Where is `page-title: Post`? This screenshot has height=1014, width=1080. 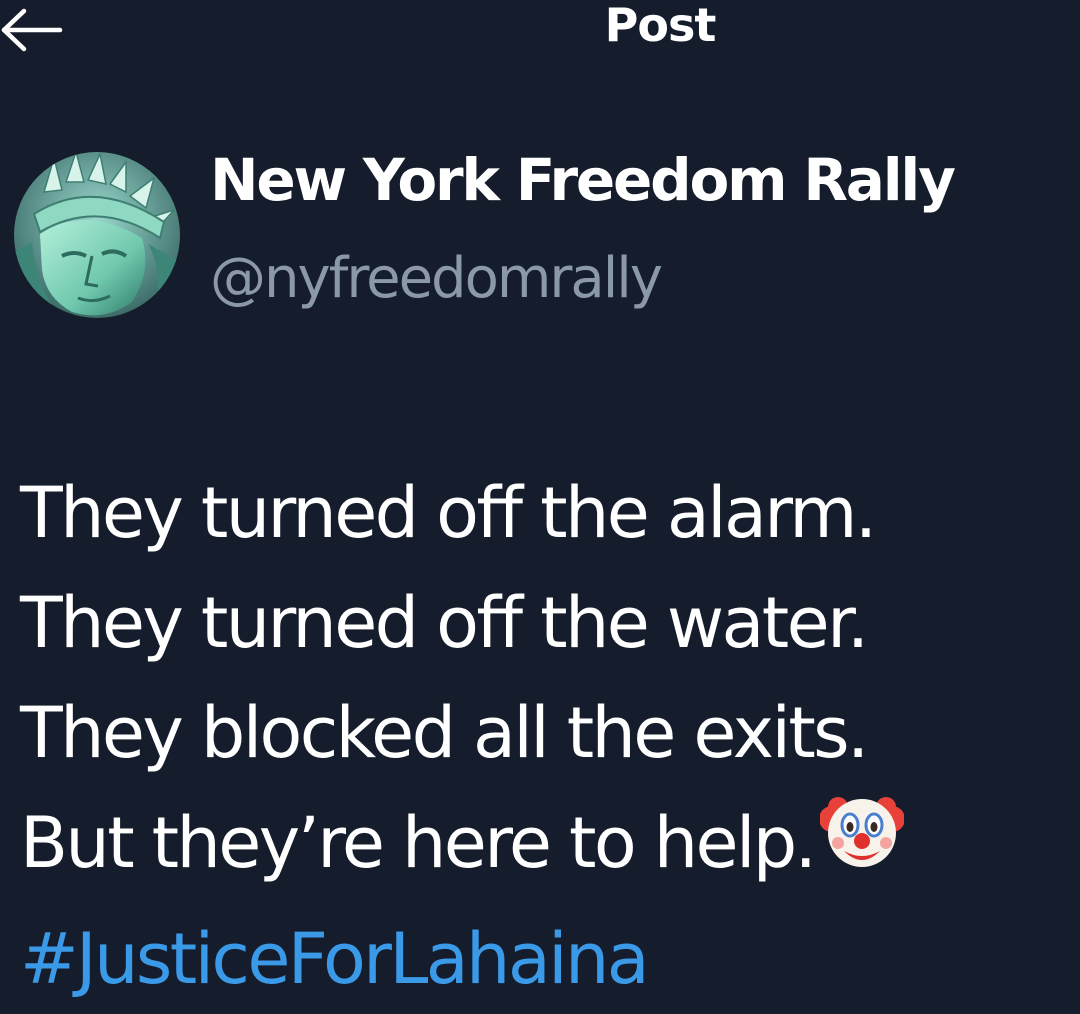
page-title: Post is located at coordinates (660, 26).